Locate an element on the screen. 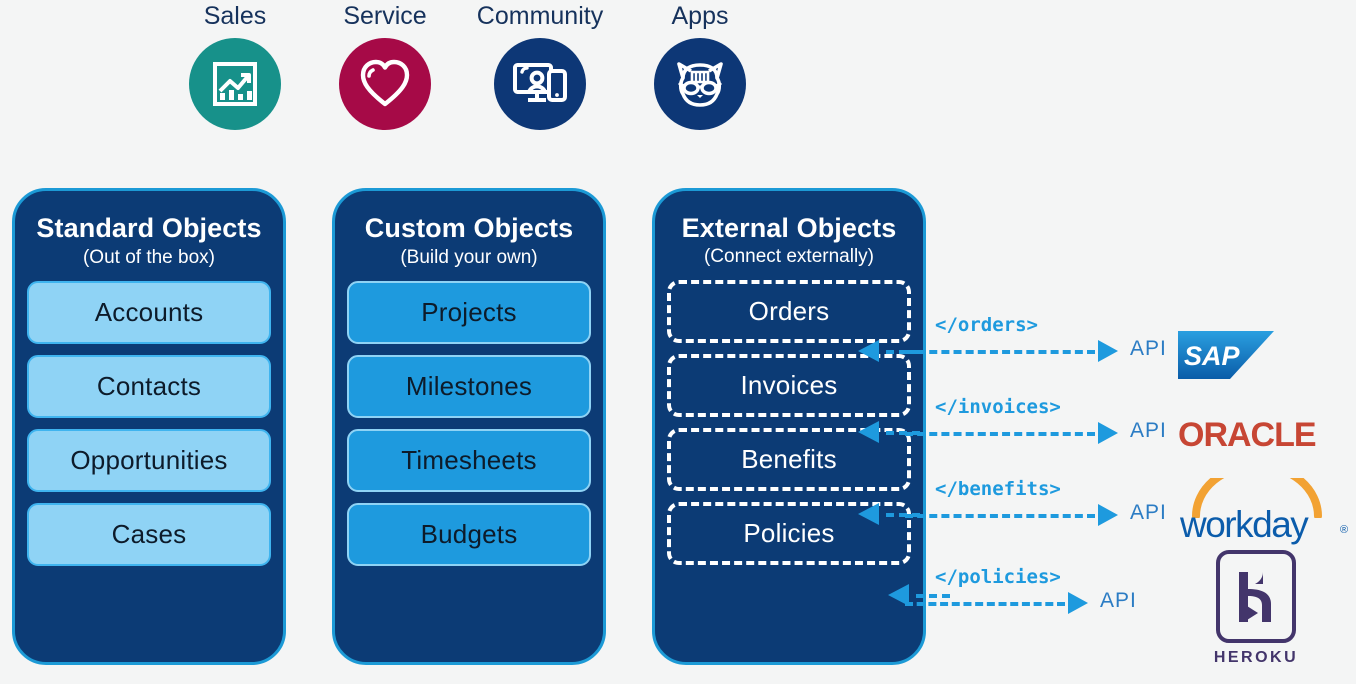 The height and width of the screenshot is (684, 1356). oracle-logo: ORACLE is located at coordinates (1267, 437).